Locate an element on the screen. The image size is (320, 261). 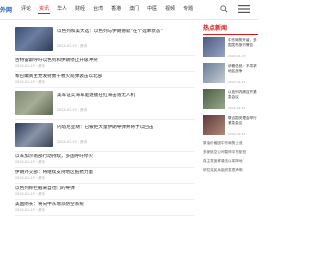
sidebar-news-title: 中东局势升级，多国发布旅行警告 is located at coordinates (243, 45).